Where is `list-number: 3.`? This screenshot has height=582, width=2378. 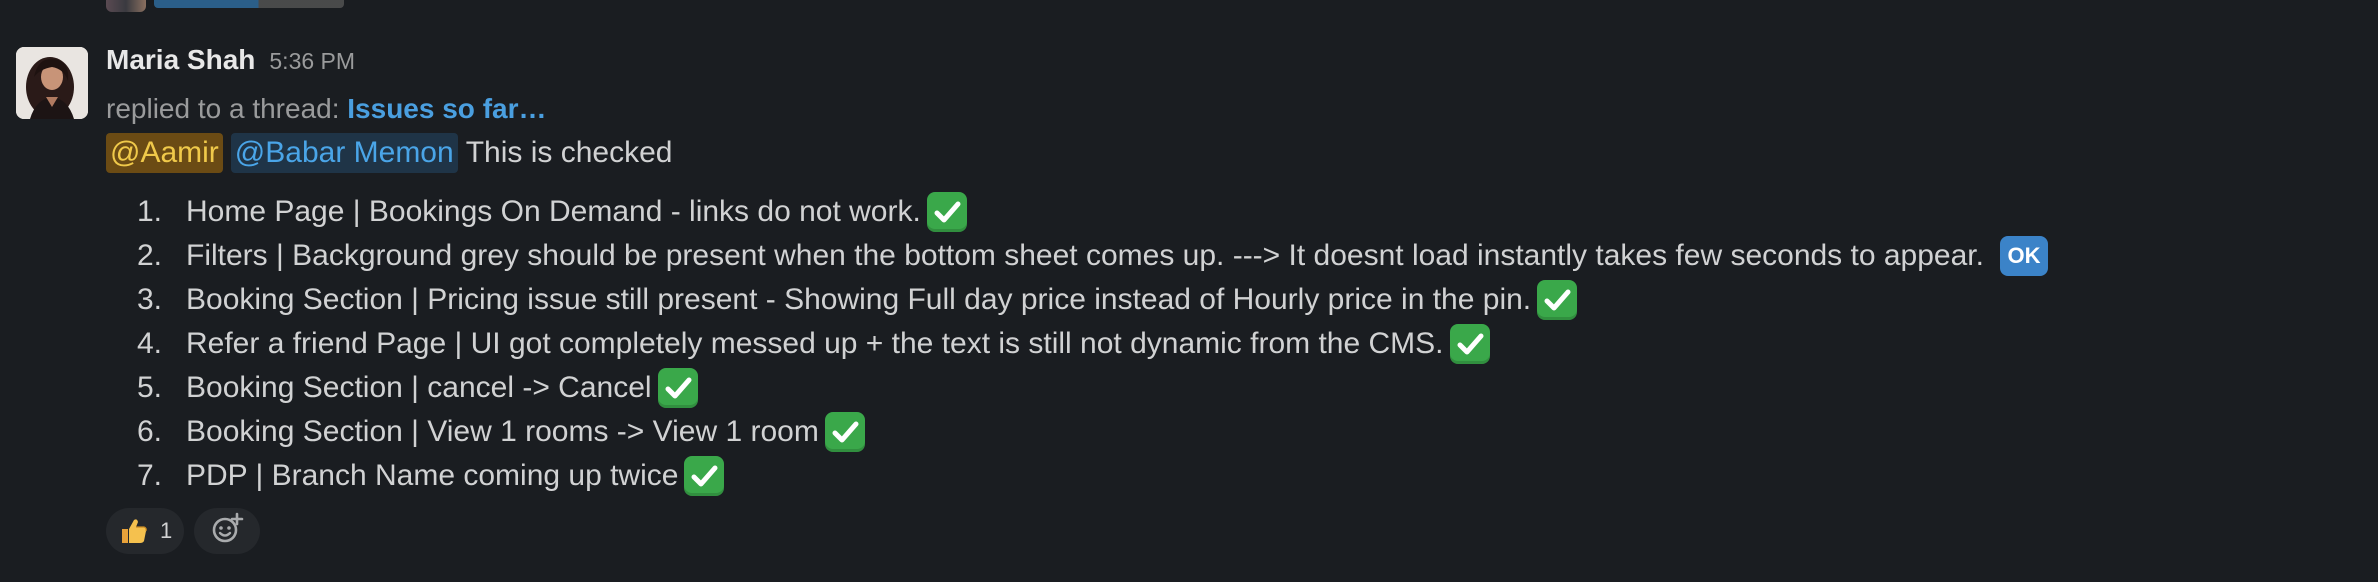
list-number: 3. is located at coordinates (149, 299).